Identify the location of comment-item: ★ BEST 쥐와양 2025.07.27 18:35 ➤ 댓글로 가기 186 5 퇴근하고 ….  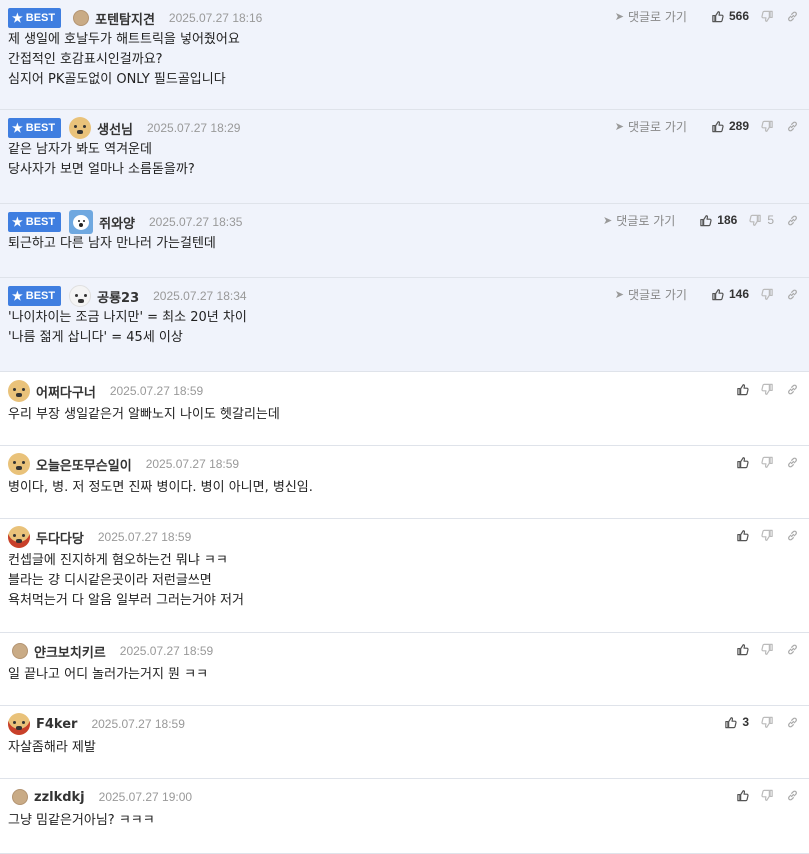
(404, 241).